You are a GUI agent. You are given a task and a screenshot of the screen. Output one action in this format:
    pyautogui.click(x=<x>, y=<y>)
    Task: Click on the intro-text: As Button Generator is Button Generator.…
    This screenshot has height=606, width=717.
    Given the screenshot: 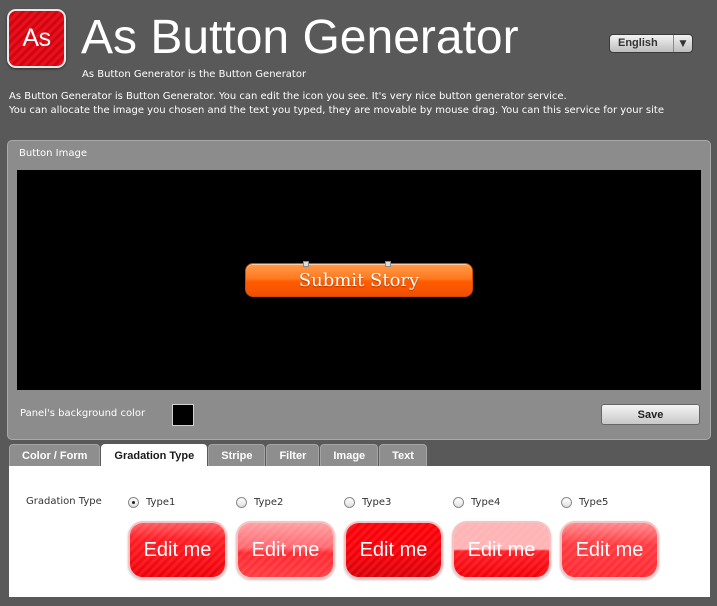 What is the action you would take?
    pyautogui.click(x=359, y=104)
    